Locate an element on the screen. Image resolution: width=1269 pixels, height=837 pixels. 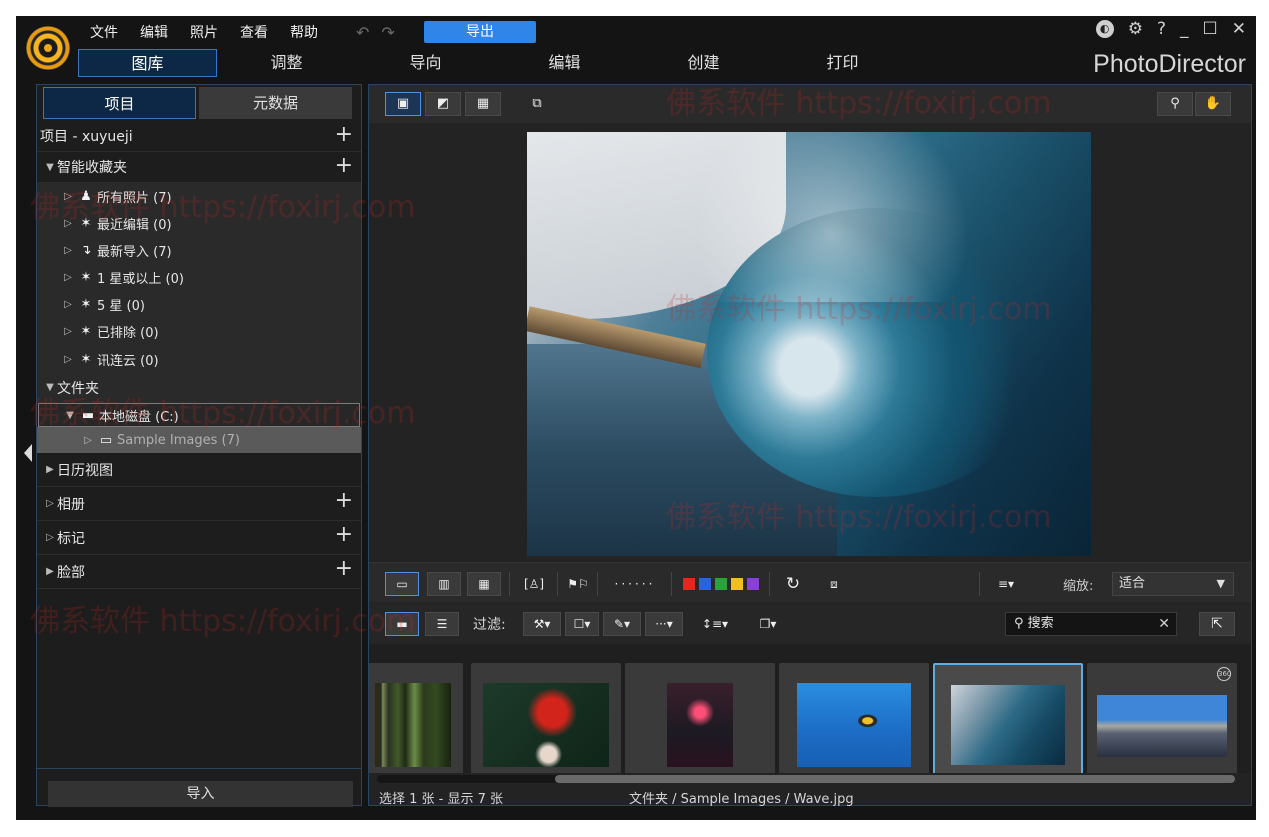
color-label-red is located at coordinates (689, 584).